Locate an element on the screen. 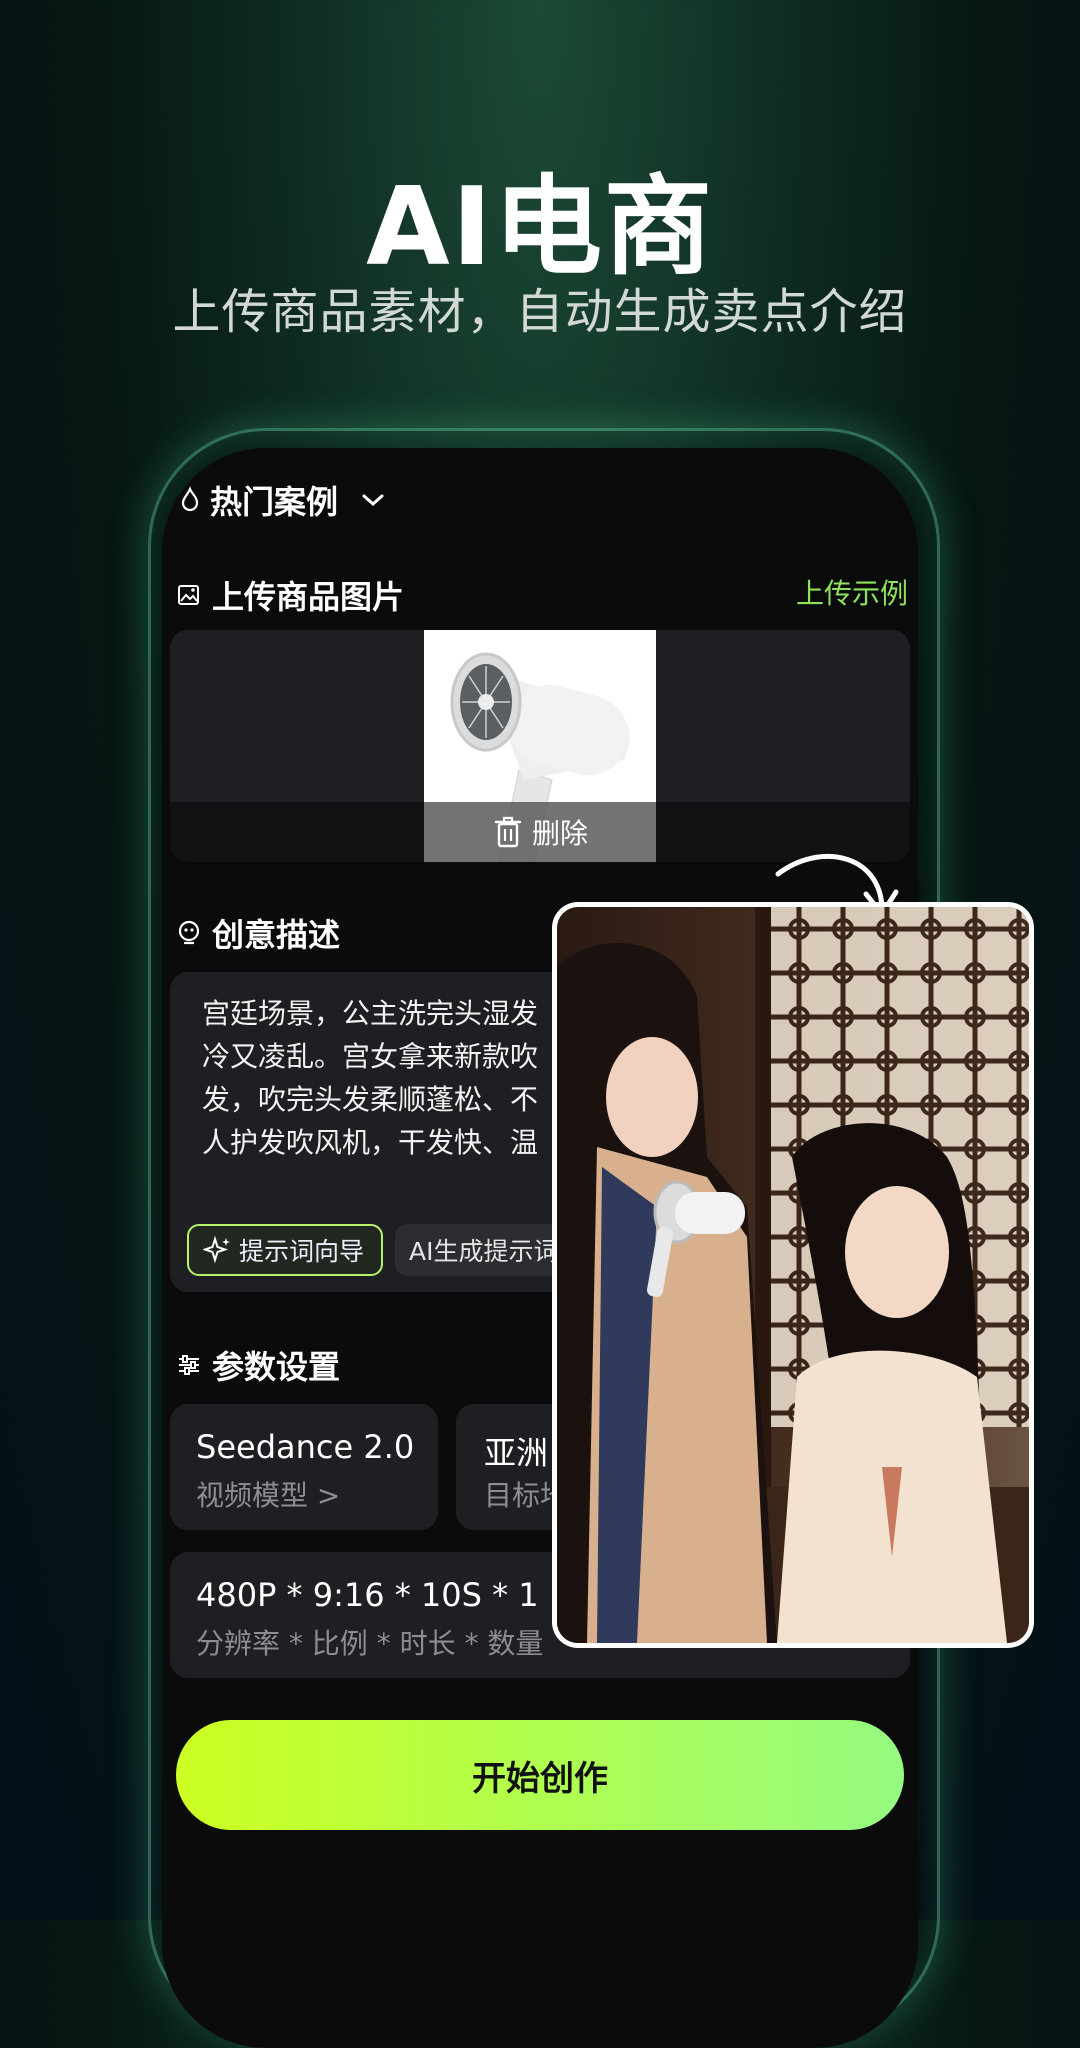 The image size is (1080, 2048). model-label: 视频模型 > is located at coordinates (268, 1495).